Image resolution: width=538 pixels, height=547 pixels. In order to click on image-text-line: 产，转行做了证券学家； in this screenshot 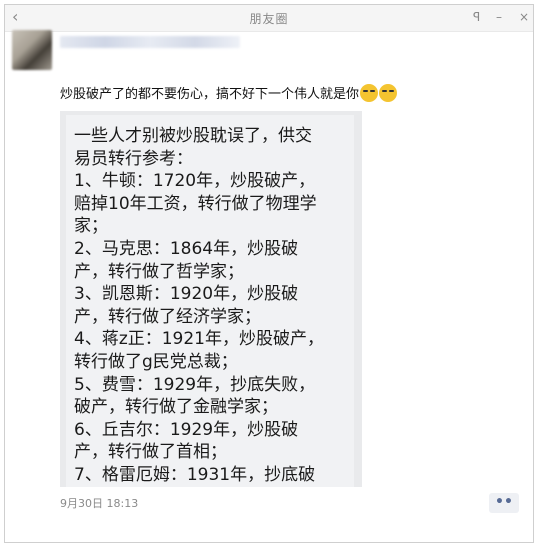, I will do `click(211, 487)`.